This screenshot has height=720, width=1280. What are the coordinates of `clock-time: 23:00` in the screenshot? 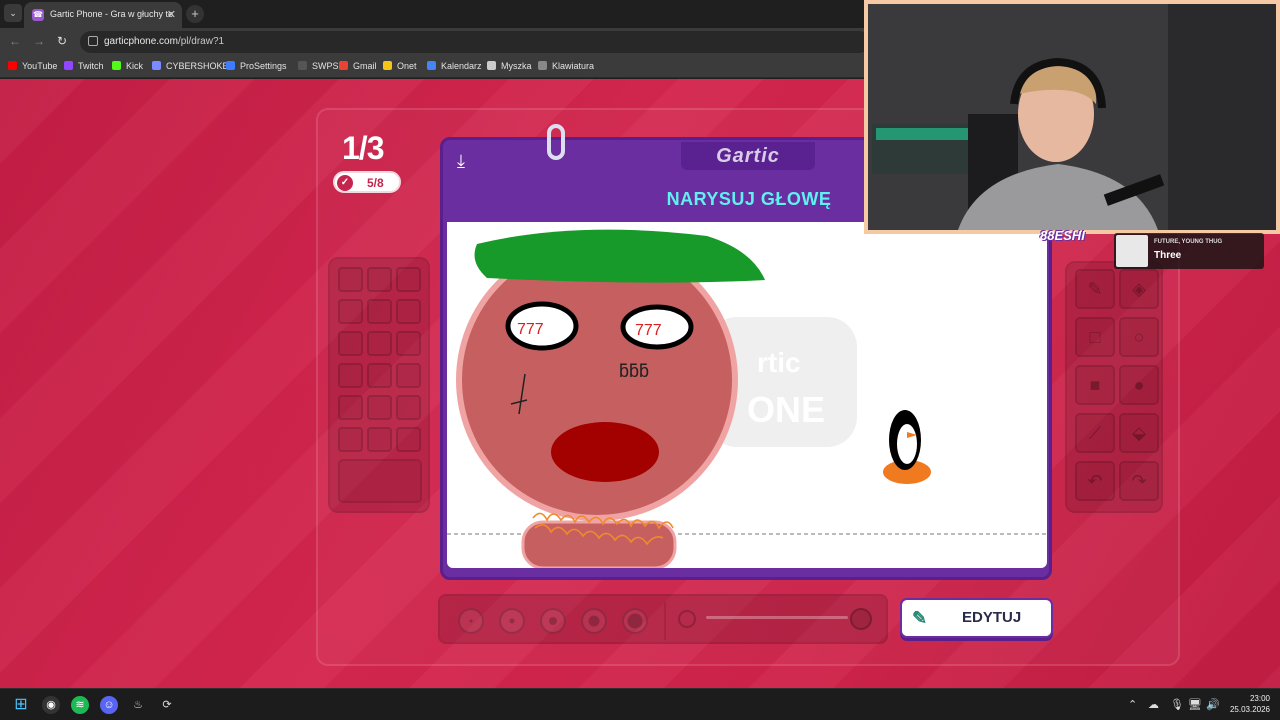 It's located at (1259, 698).